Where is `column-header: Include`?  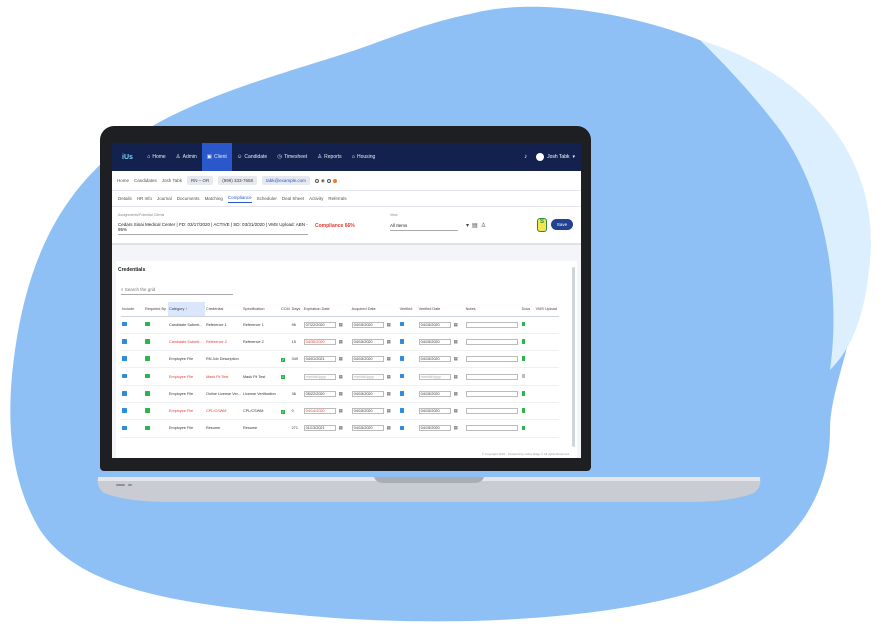 column-header: Include is located at coordinates (132, 309).